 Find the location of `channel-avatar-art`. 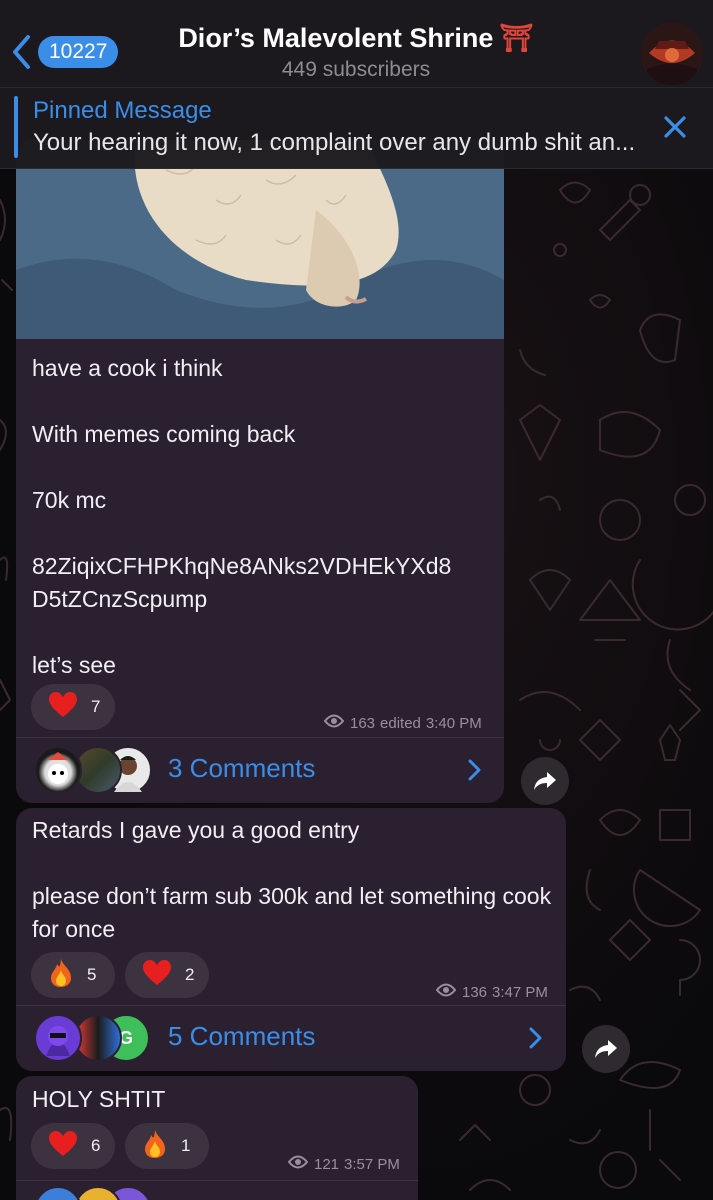

channel-avatar-art is located at coordinates (672, 54).